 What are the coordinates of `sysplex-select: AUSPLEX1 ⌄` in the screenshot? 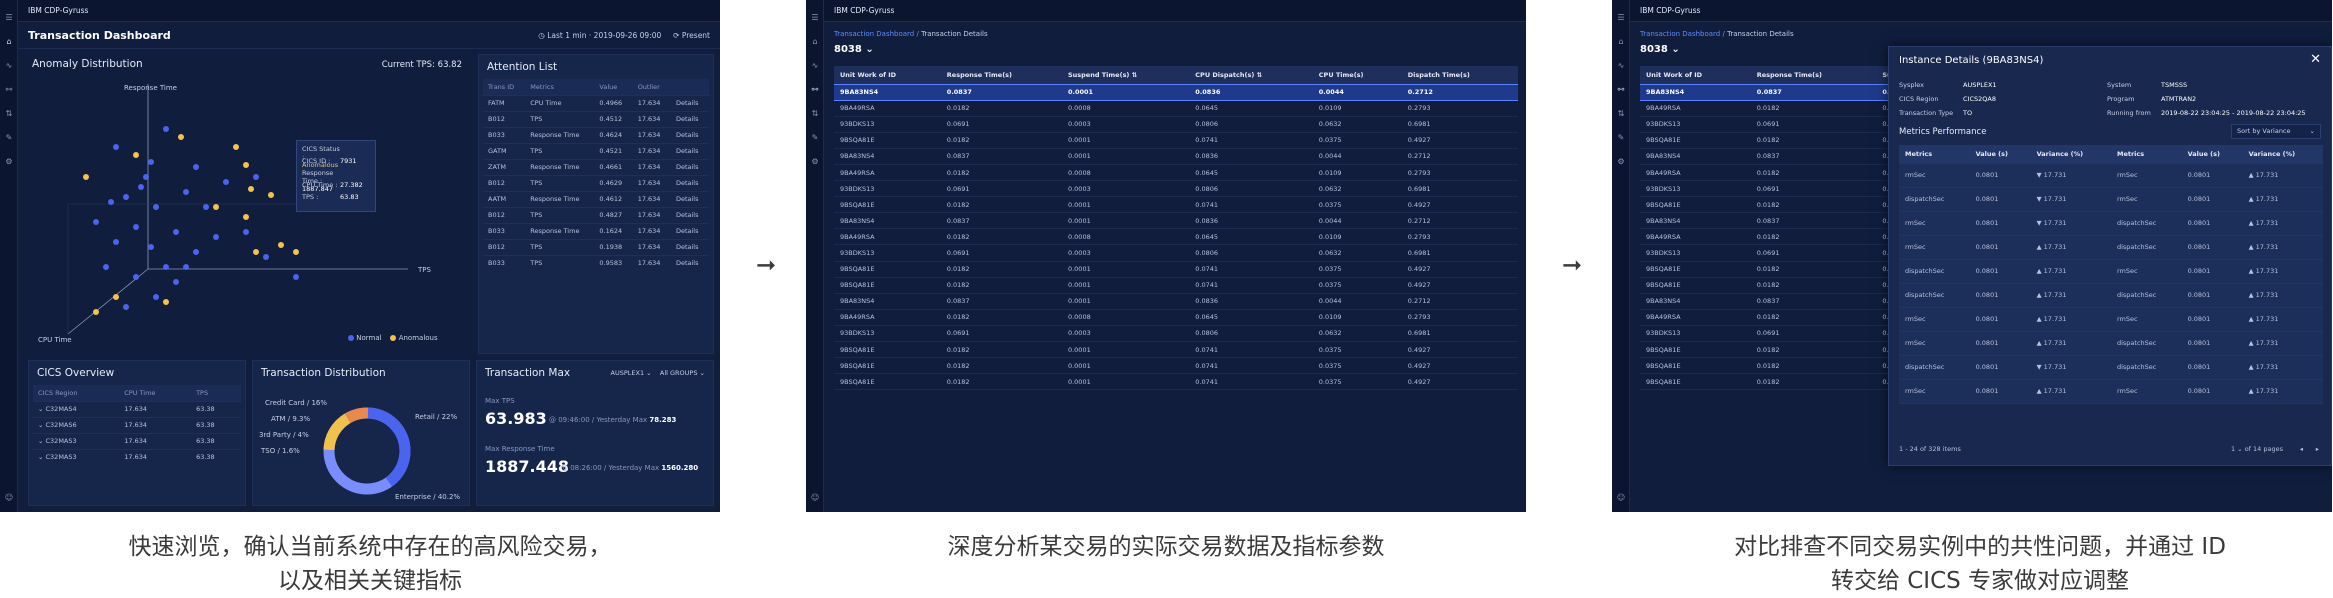 It's located at (631, 373).